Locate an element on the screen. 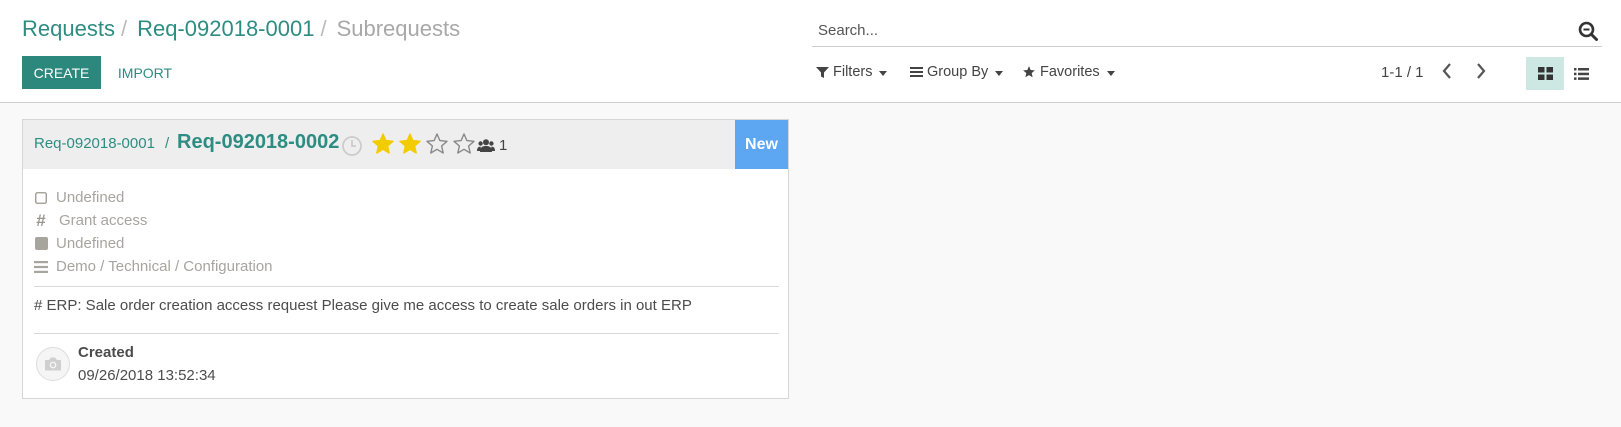  card-title: Req-092018-0002 is located at coordinates (258, 142).